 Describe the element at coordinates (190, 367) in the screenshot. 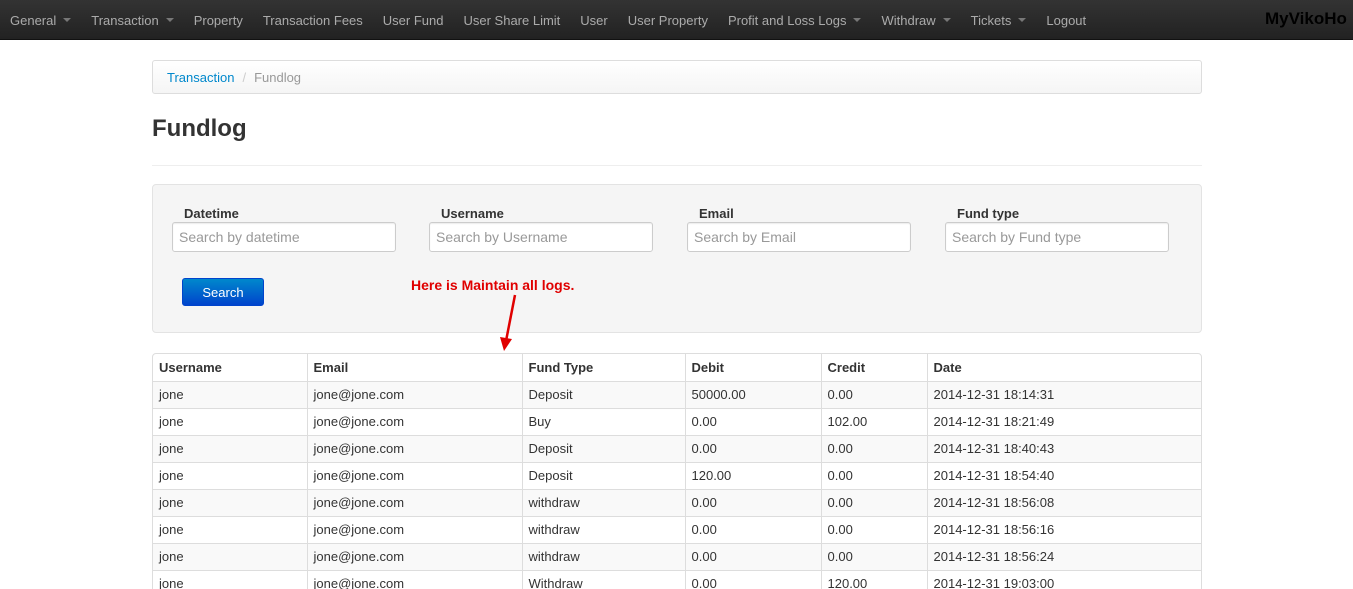

I see `column-header: Username` at that location.